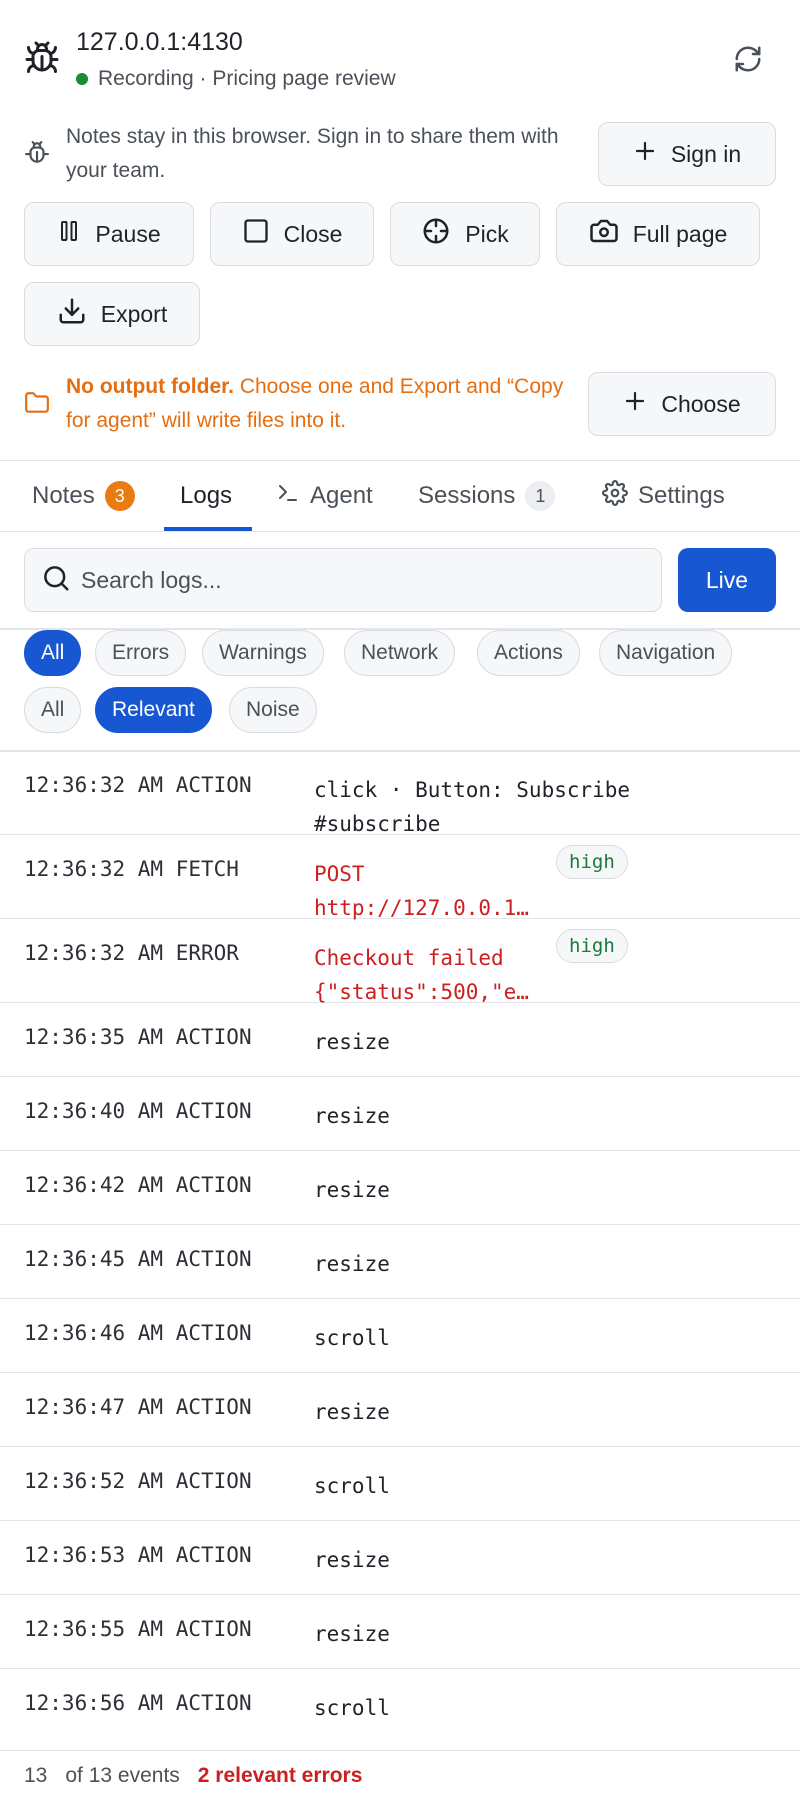 Image resolution: width=800 pixels, height=1800 pixels. I want to click on tab-bar: Notes 3 Logs Agent Sessions 1 Settings, so click(400, 496).